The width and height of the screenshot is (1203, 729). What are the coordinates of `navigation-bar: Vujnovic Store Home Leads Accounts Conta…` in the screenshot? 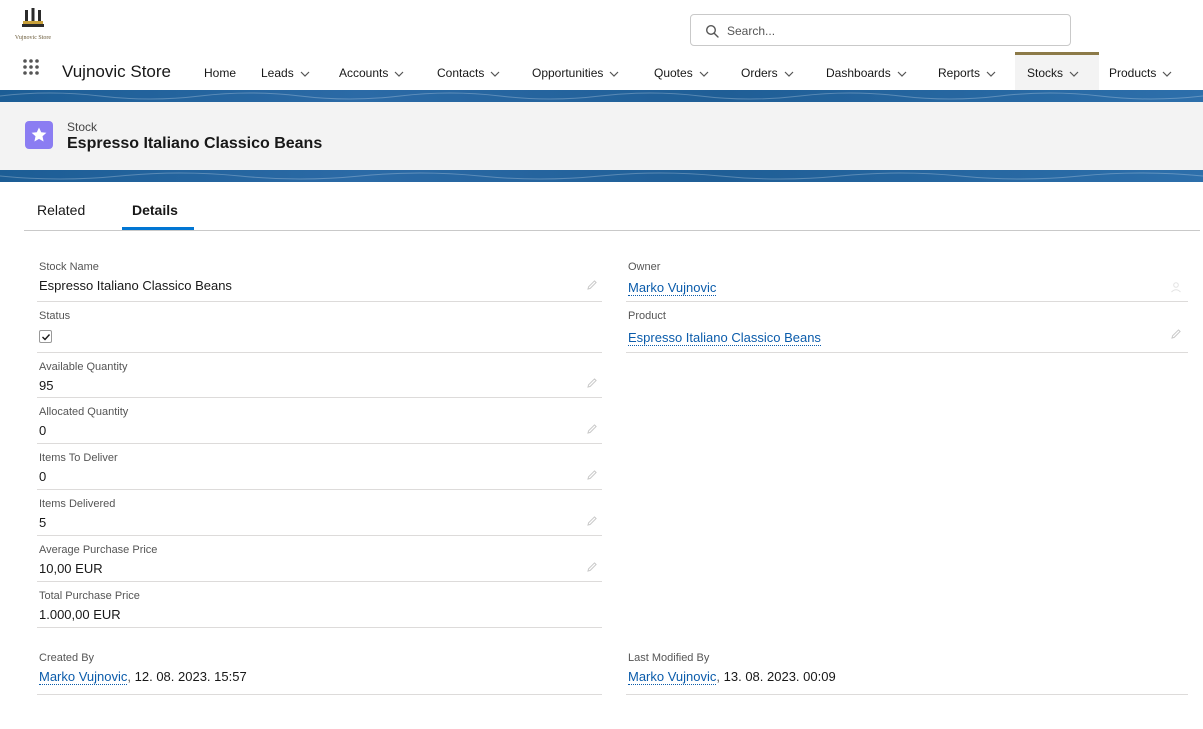 It's located at (601, 71).